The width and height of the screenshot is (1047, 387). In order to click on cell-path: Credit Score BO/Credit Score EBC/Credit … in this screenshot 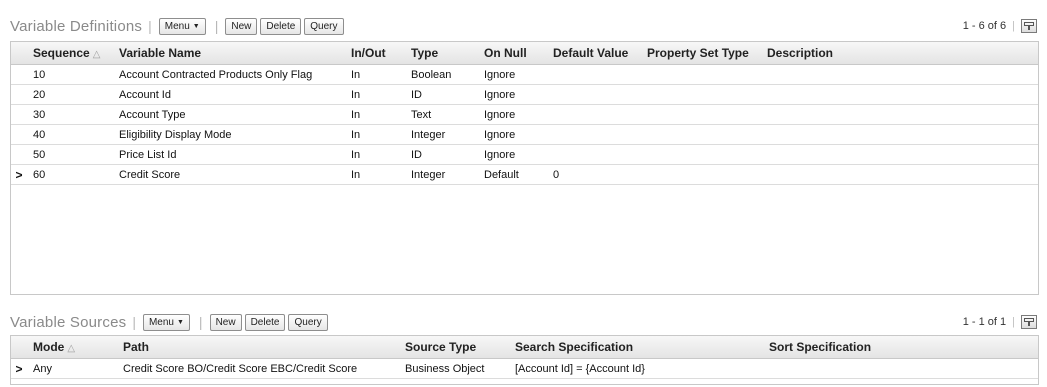, I will do `click(258, 368)`.